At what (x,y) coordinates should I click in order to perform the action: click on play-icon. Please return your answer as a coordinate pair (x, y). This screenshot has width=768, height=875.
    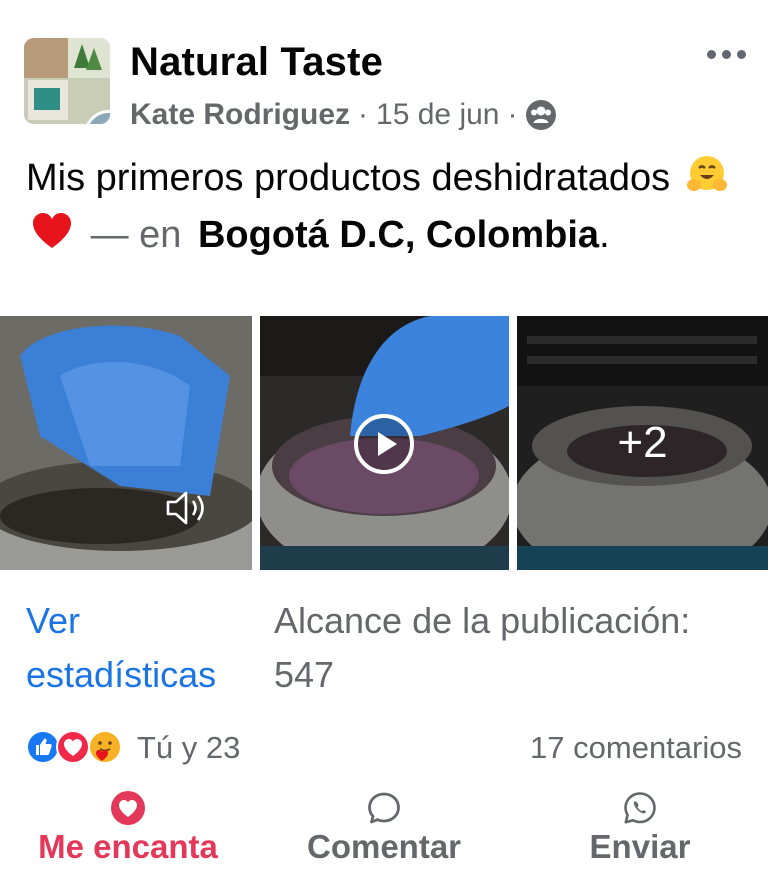
    Looking at the image, I should click on (384, 444).